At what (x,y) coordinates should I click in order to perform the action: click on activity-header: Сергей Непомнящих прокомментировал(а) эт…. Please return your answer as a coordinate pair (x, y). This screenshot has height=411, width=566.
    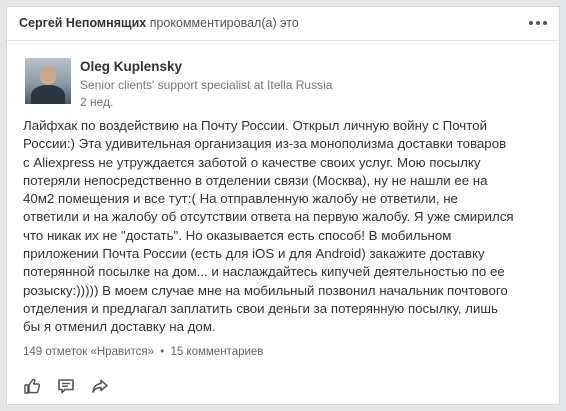
    Looking at the image, I should click on (283, 24).